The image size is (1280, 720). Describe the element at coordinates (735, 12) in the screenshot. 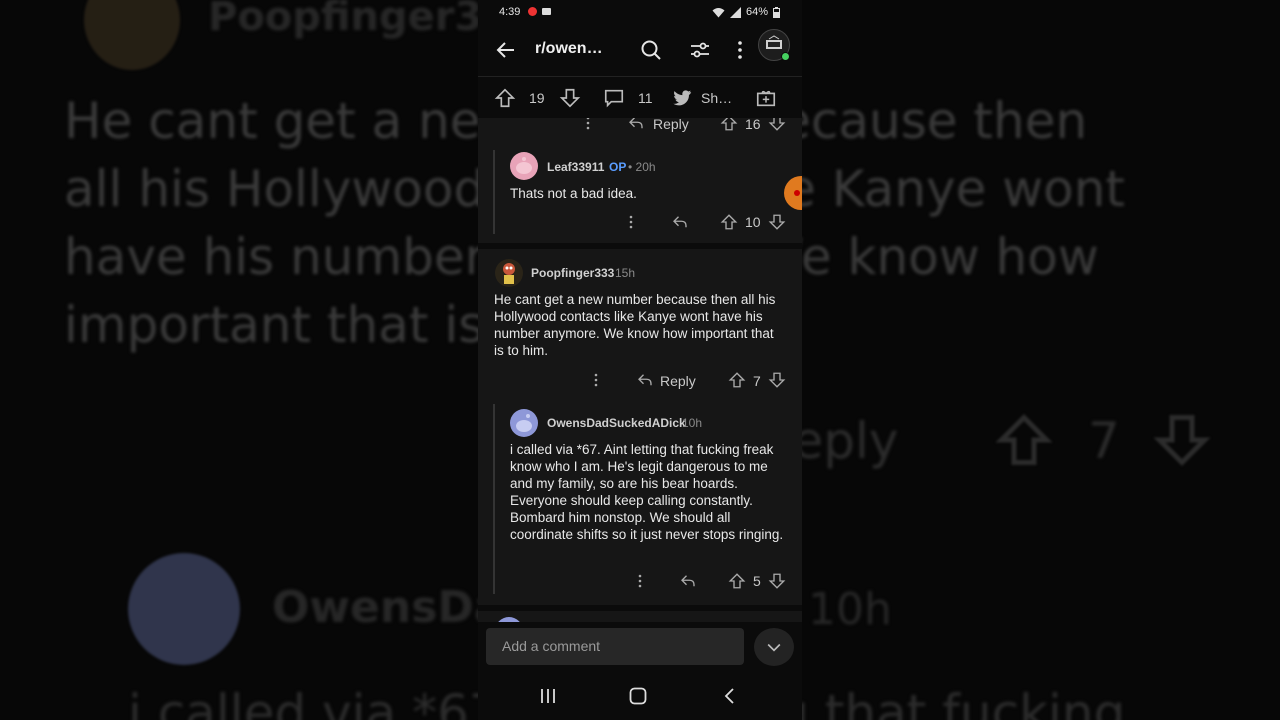

I see `signal-icon` at that location.